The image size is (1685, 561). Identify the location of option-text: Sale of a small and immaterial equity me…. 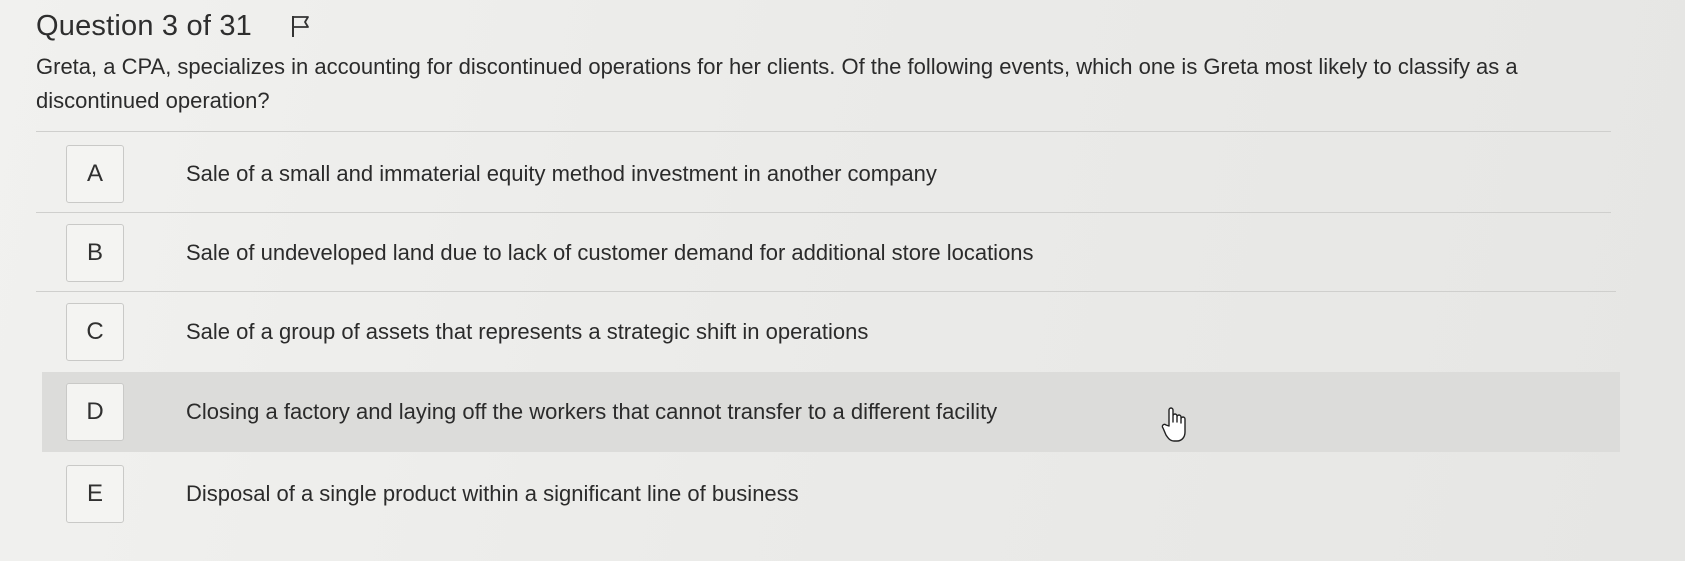
(561, 173).